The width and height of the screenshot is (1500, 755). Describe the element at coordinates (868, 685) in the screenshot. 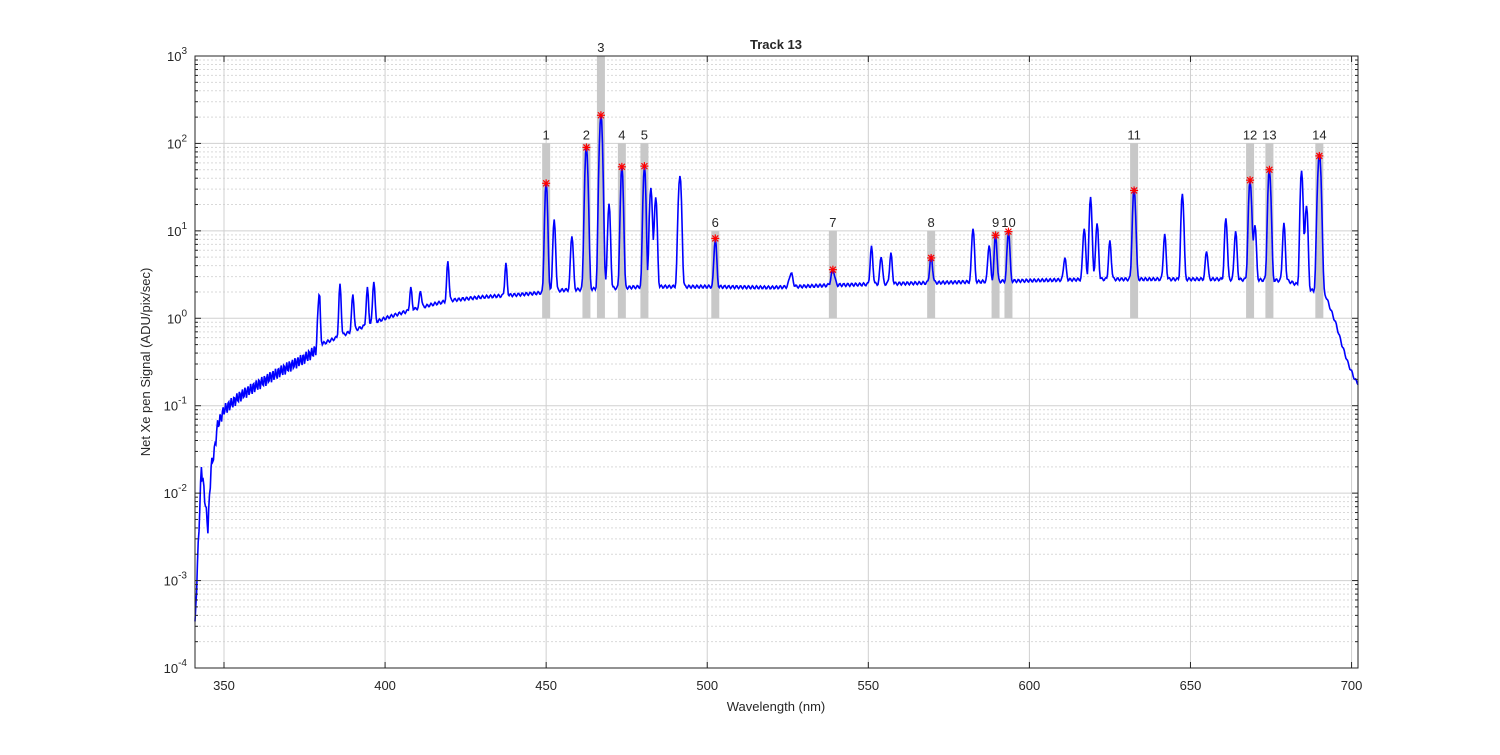

I see `x-tick-label: 550` at that location.